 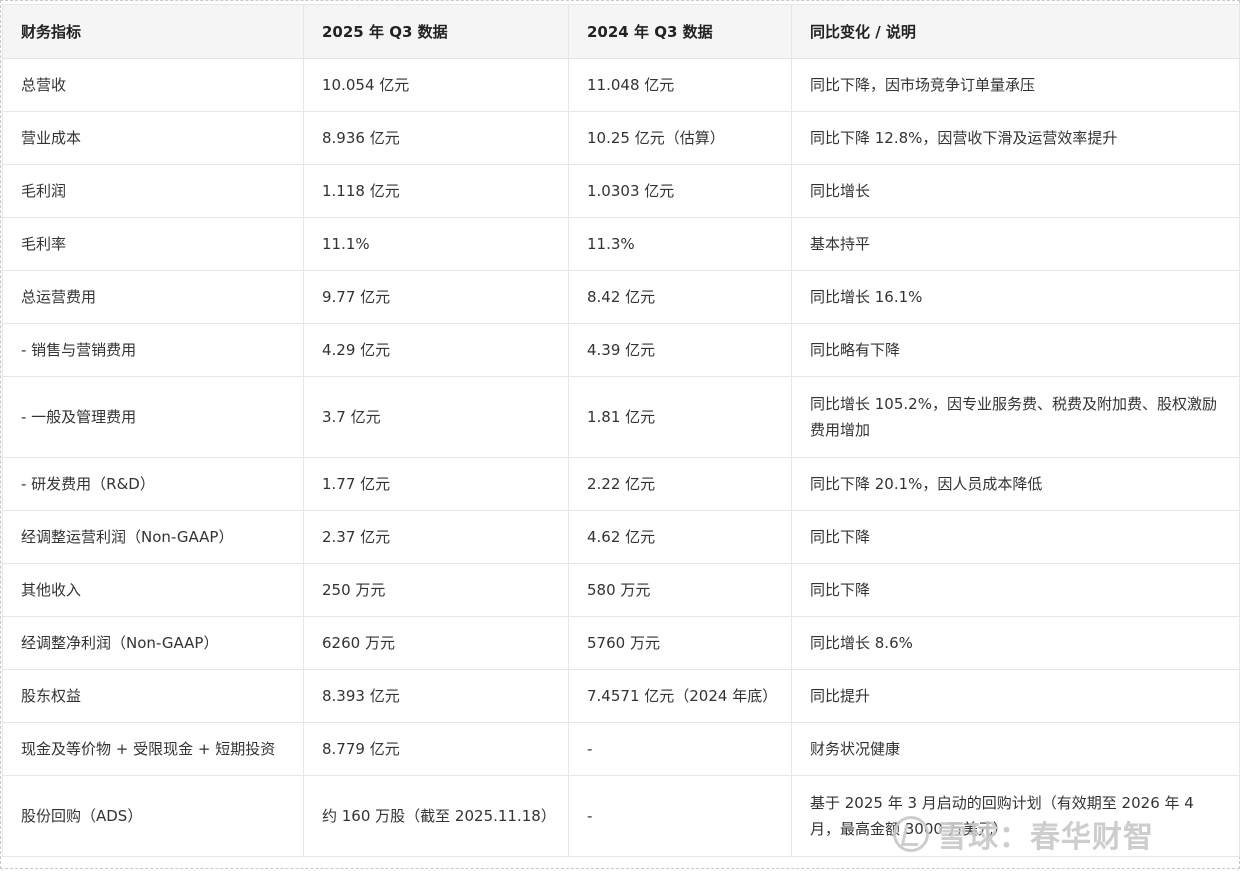 I want to click on cell-note: 基本持平, so click(x=1015, y=244).